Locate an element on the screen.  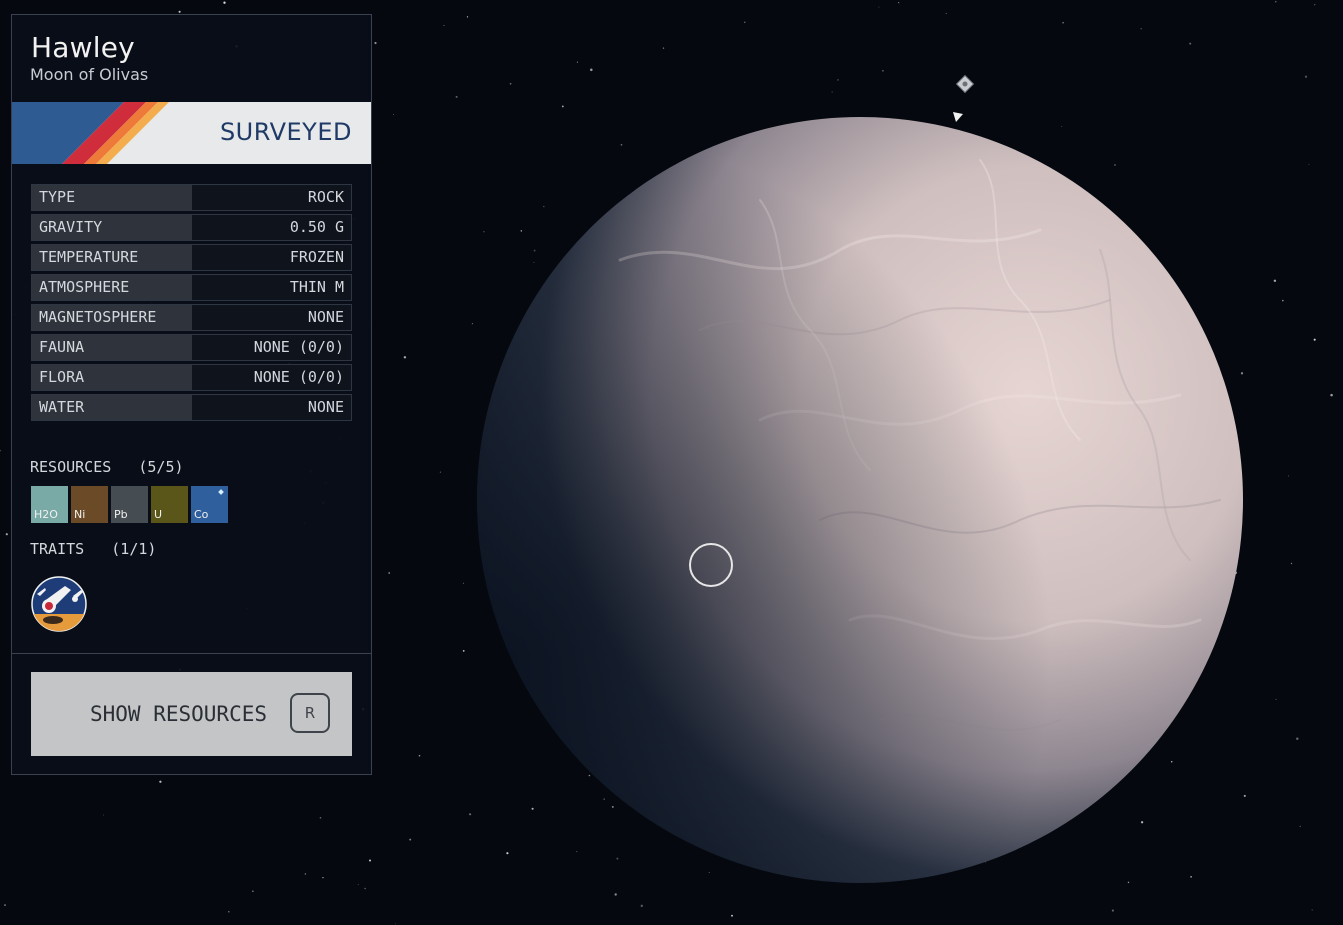
resource-symbol: Ni is located at coordinates (80, 514).